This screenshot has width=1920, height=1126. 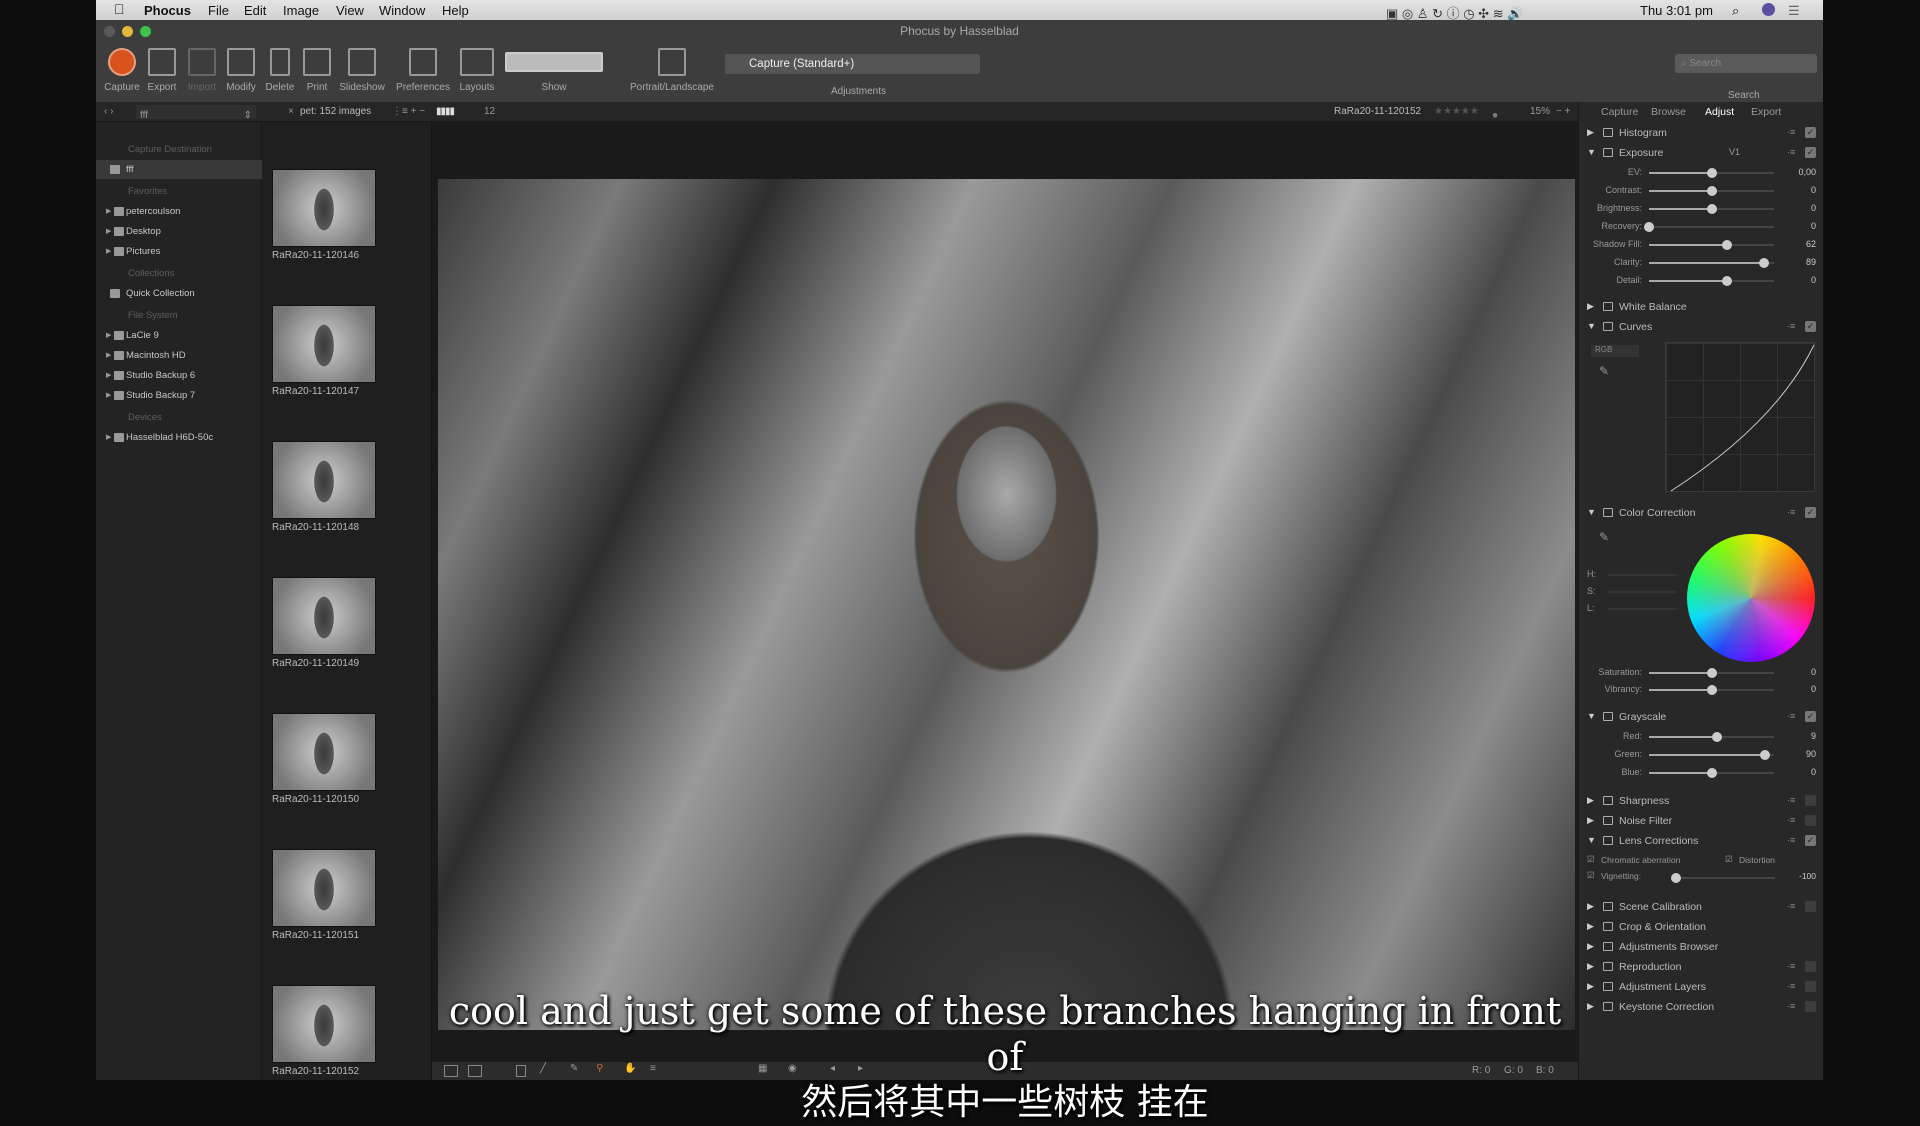 What do you see at coordinates (109, 31) in the screenshot?
I see `close-button` at bounding box center [109, 31].